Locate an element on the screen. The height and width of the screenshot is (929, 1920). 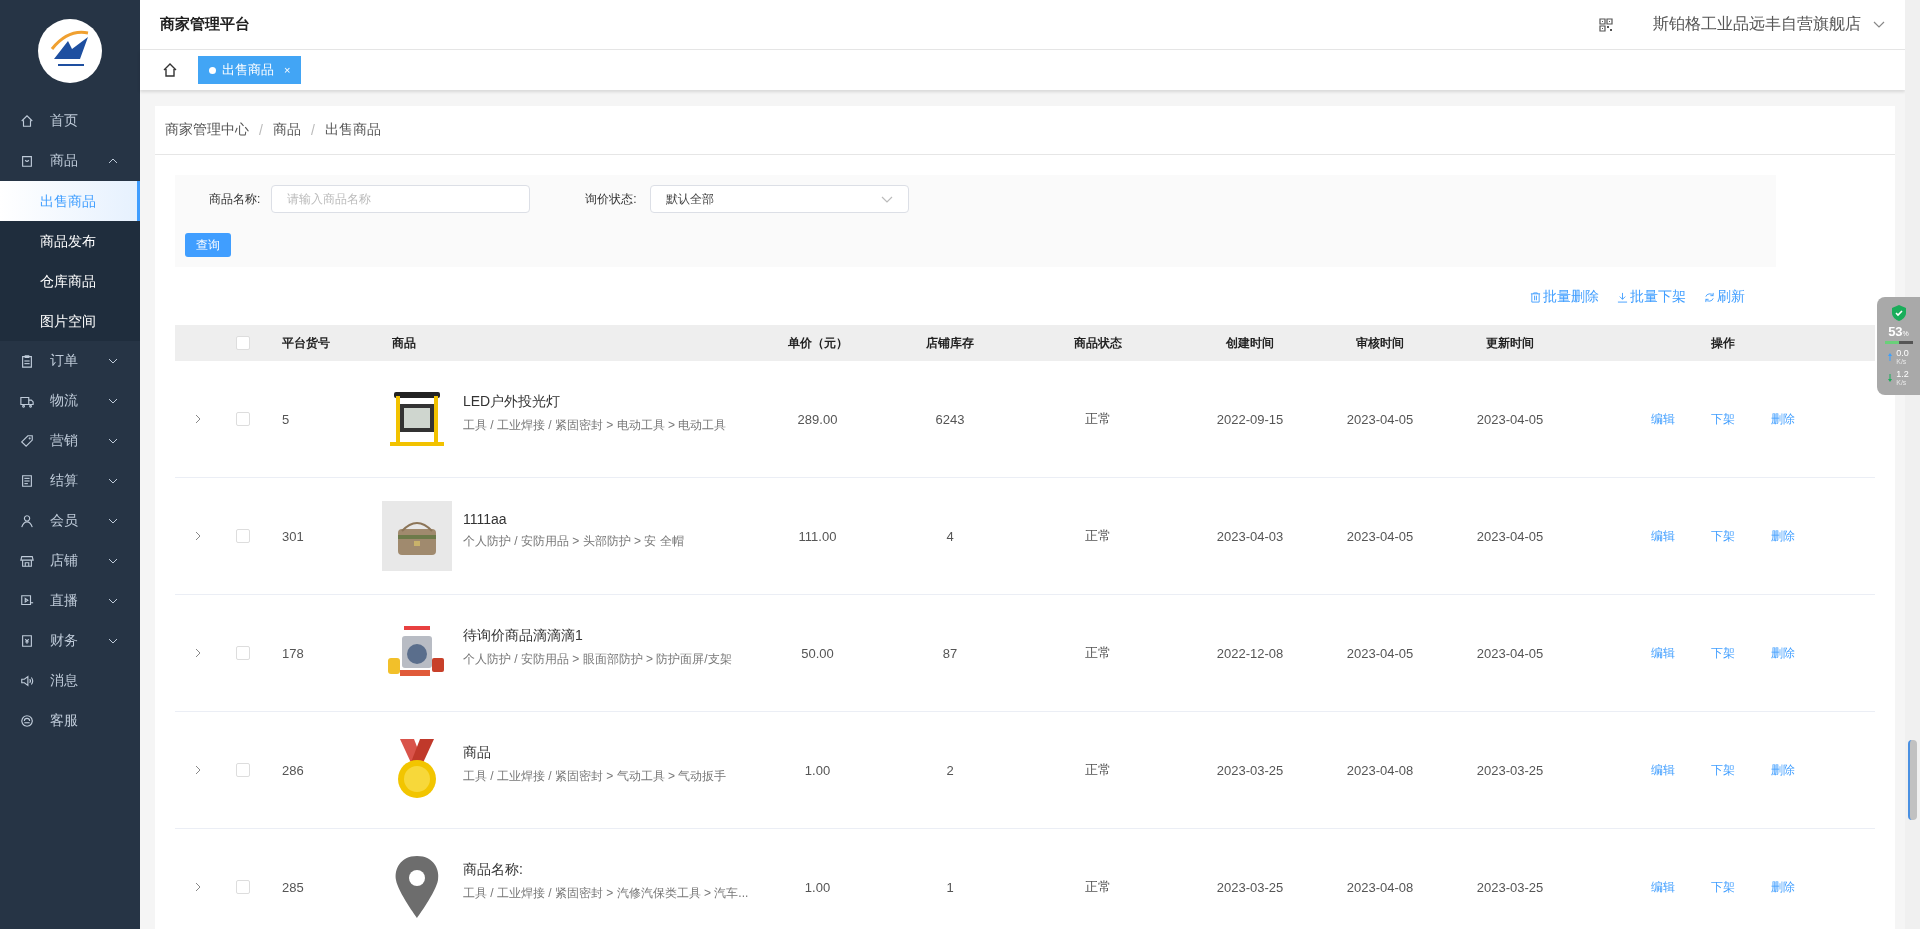
nav-item: 营销 is located at coordinates (70, 441).